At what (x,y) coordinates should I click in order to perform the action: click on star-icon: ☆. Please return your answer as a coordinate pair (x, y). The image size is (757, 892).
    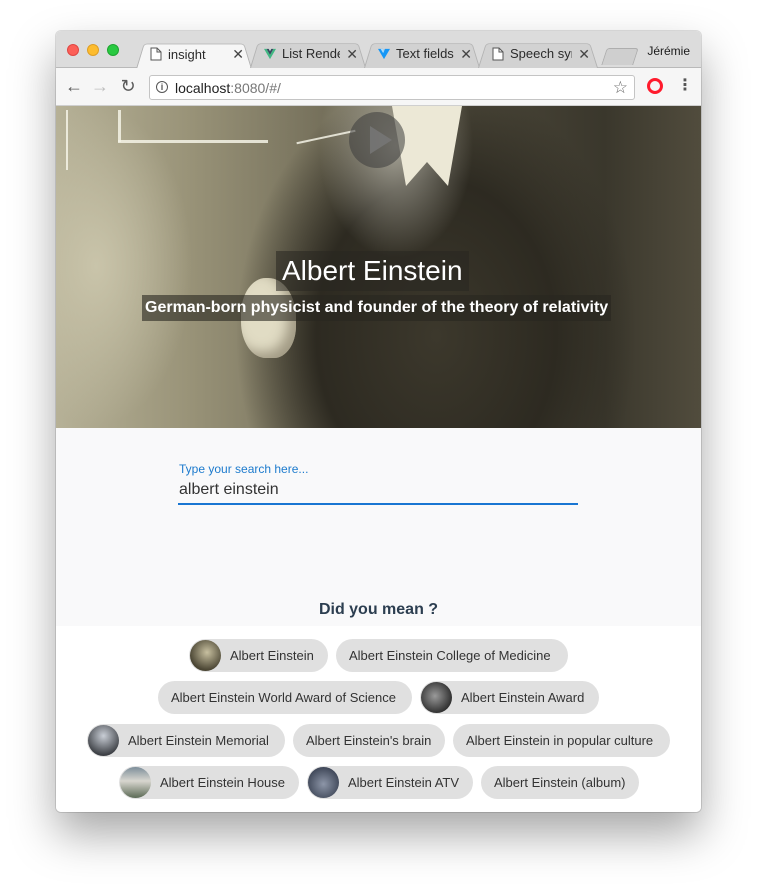
    Looking at the image, I should click on (620, 88).